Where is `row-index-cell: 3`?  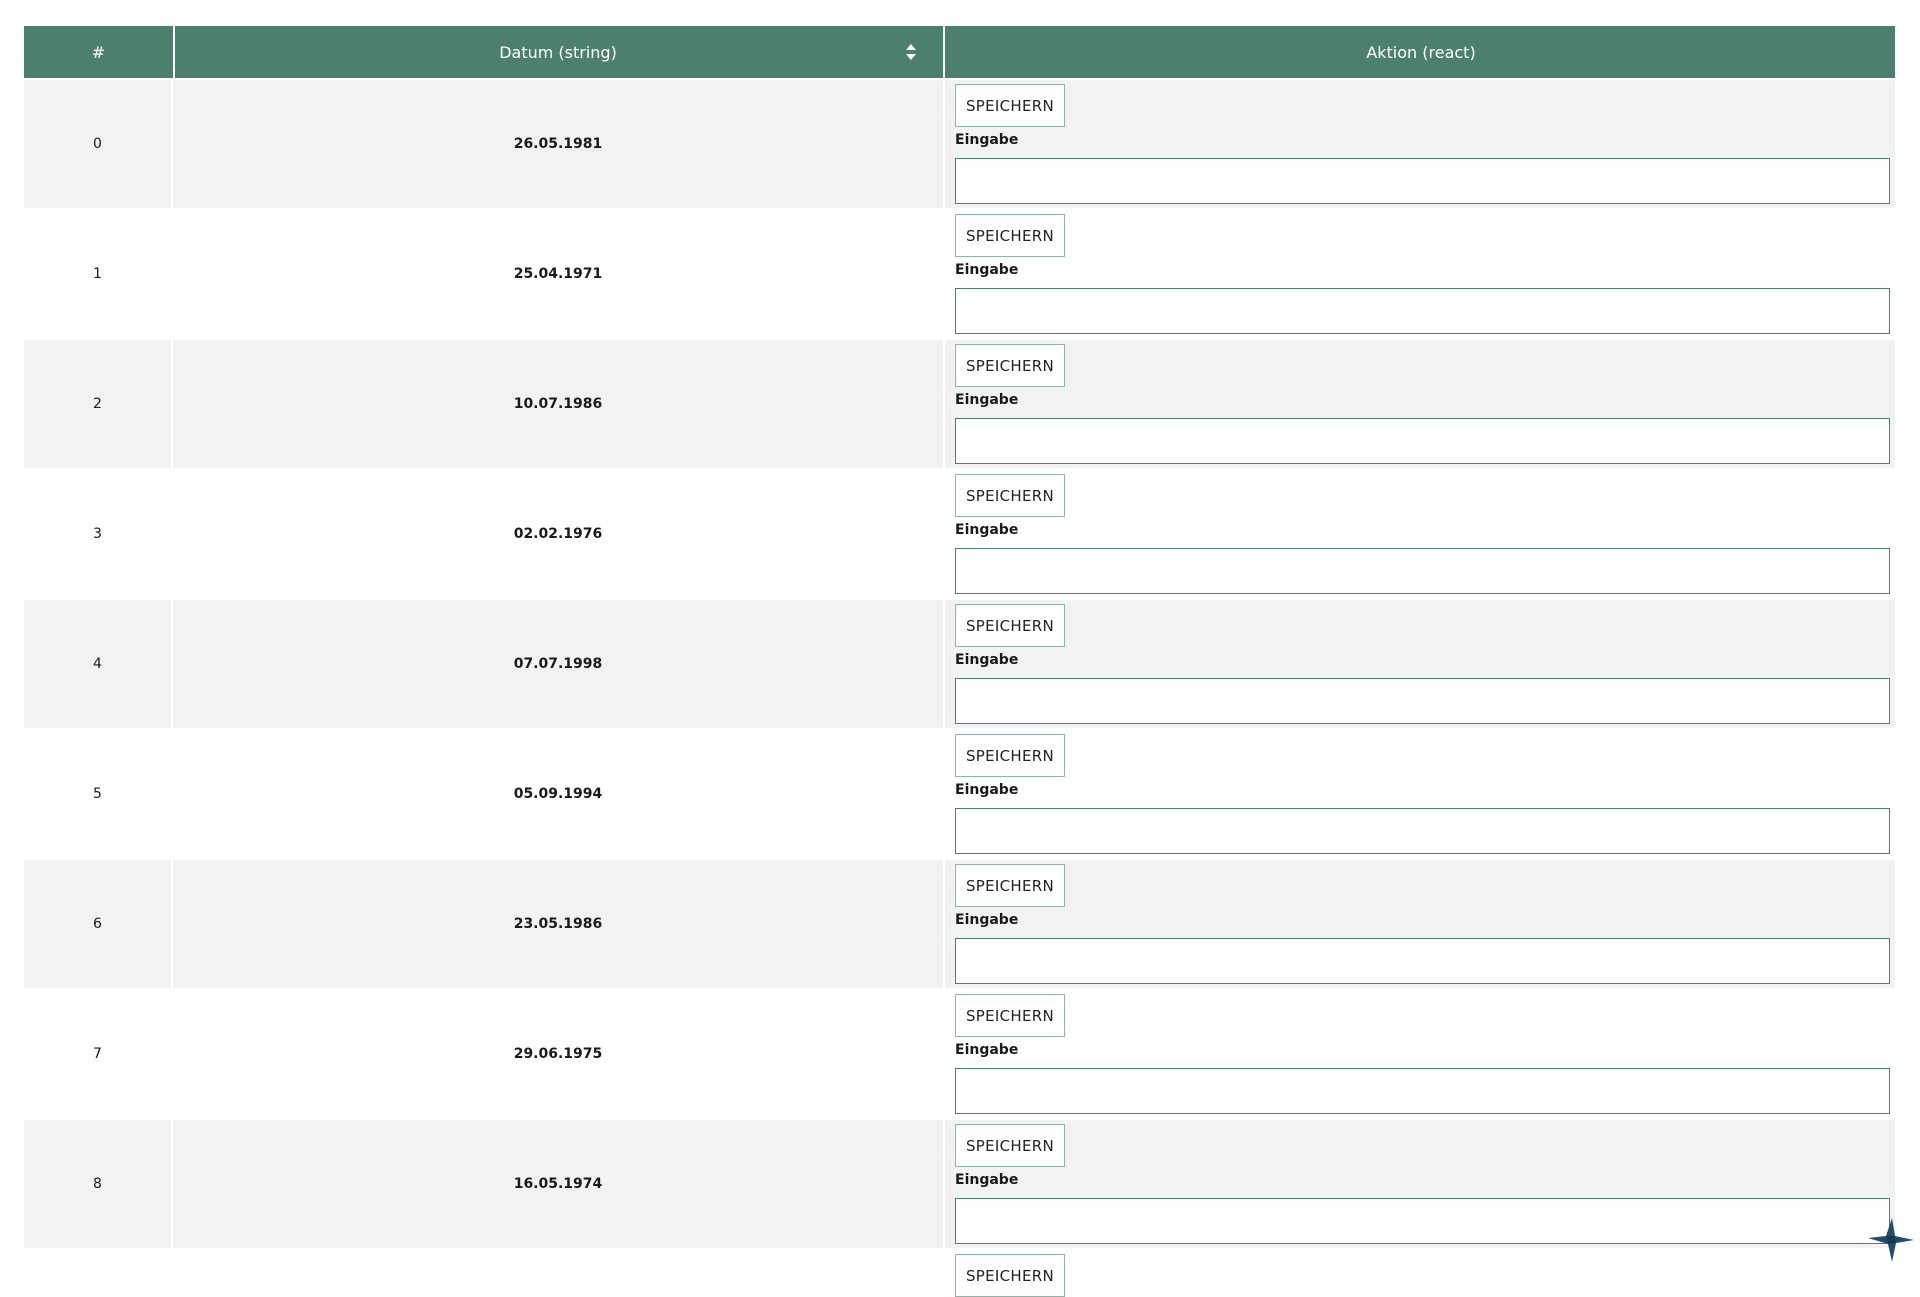 row-index-cell: 3 is located at coordinates (97, 534).